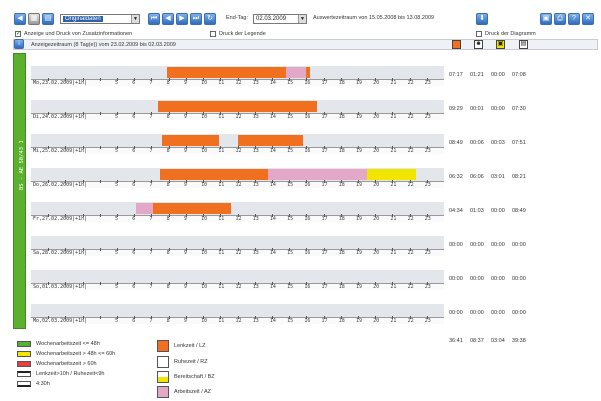 The height and width of the screenshot is (401, 601). I want to click on legende-label: Druck der Legende, so click(242, 34).